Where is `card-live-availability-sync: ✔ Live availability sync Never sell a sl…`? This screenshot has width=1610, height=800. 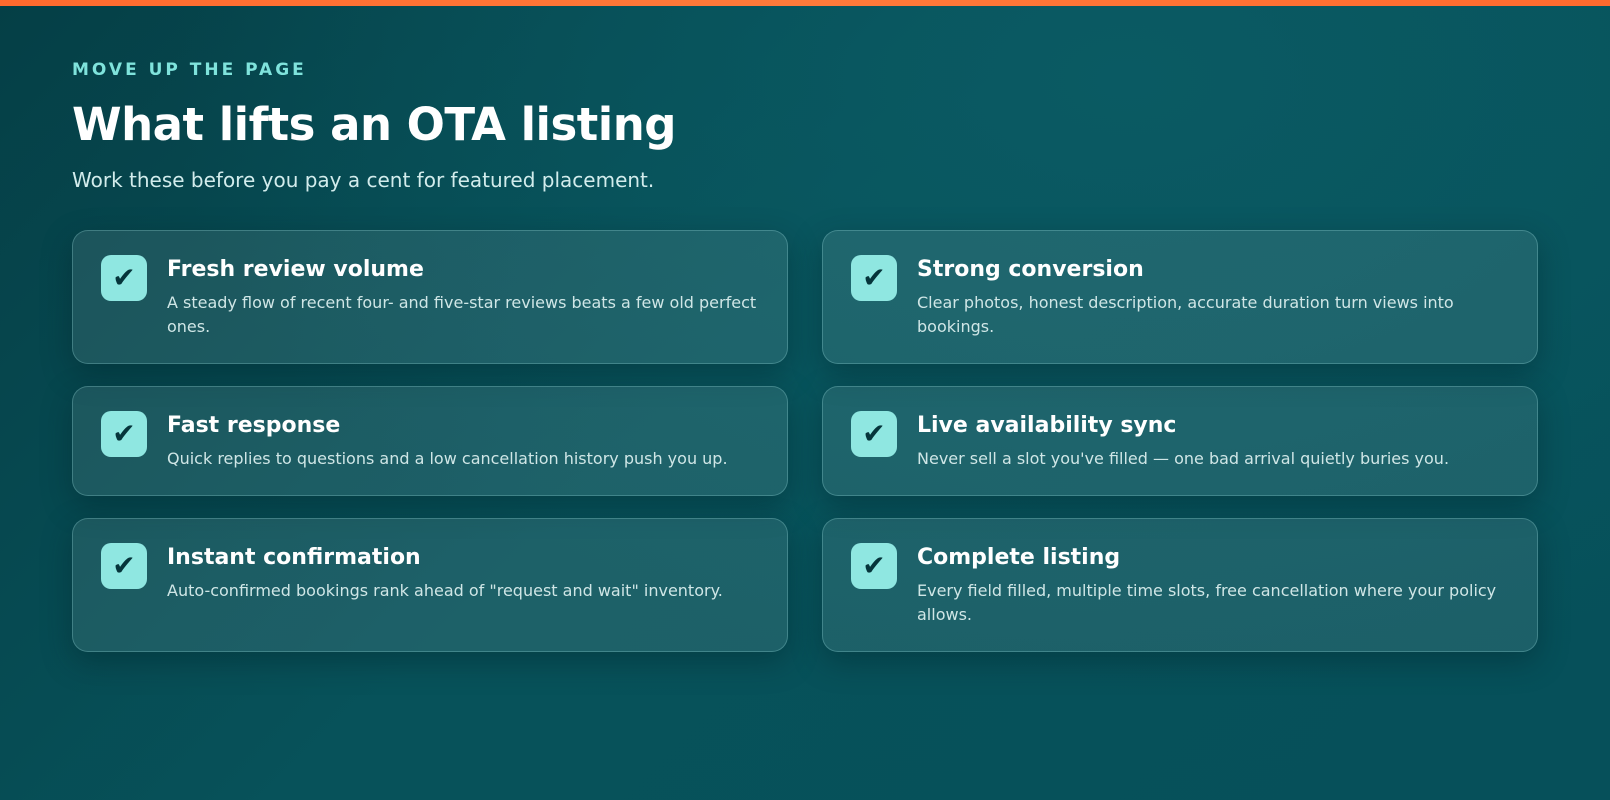 card-live-availability-sync: ✔ Live availability sync Never sell a sl… is located at coordinates (1180, 441).